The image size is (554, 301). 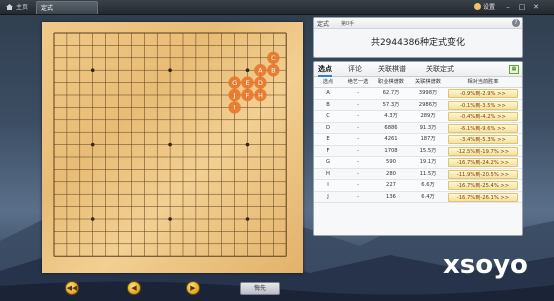 I want to click on table-row: C - 4.3万 289万 -0.4%到-4.2% >>, so click(x=418, y=117).